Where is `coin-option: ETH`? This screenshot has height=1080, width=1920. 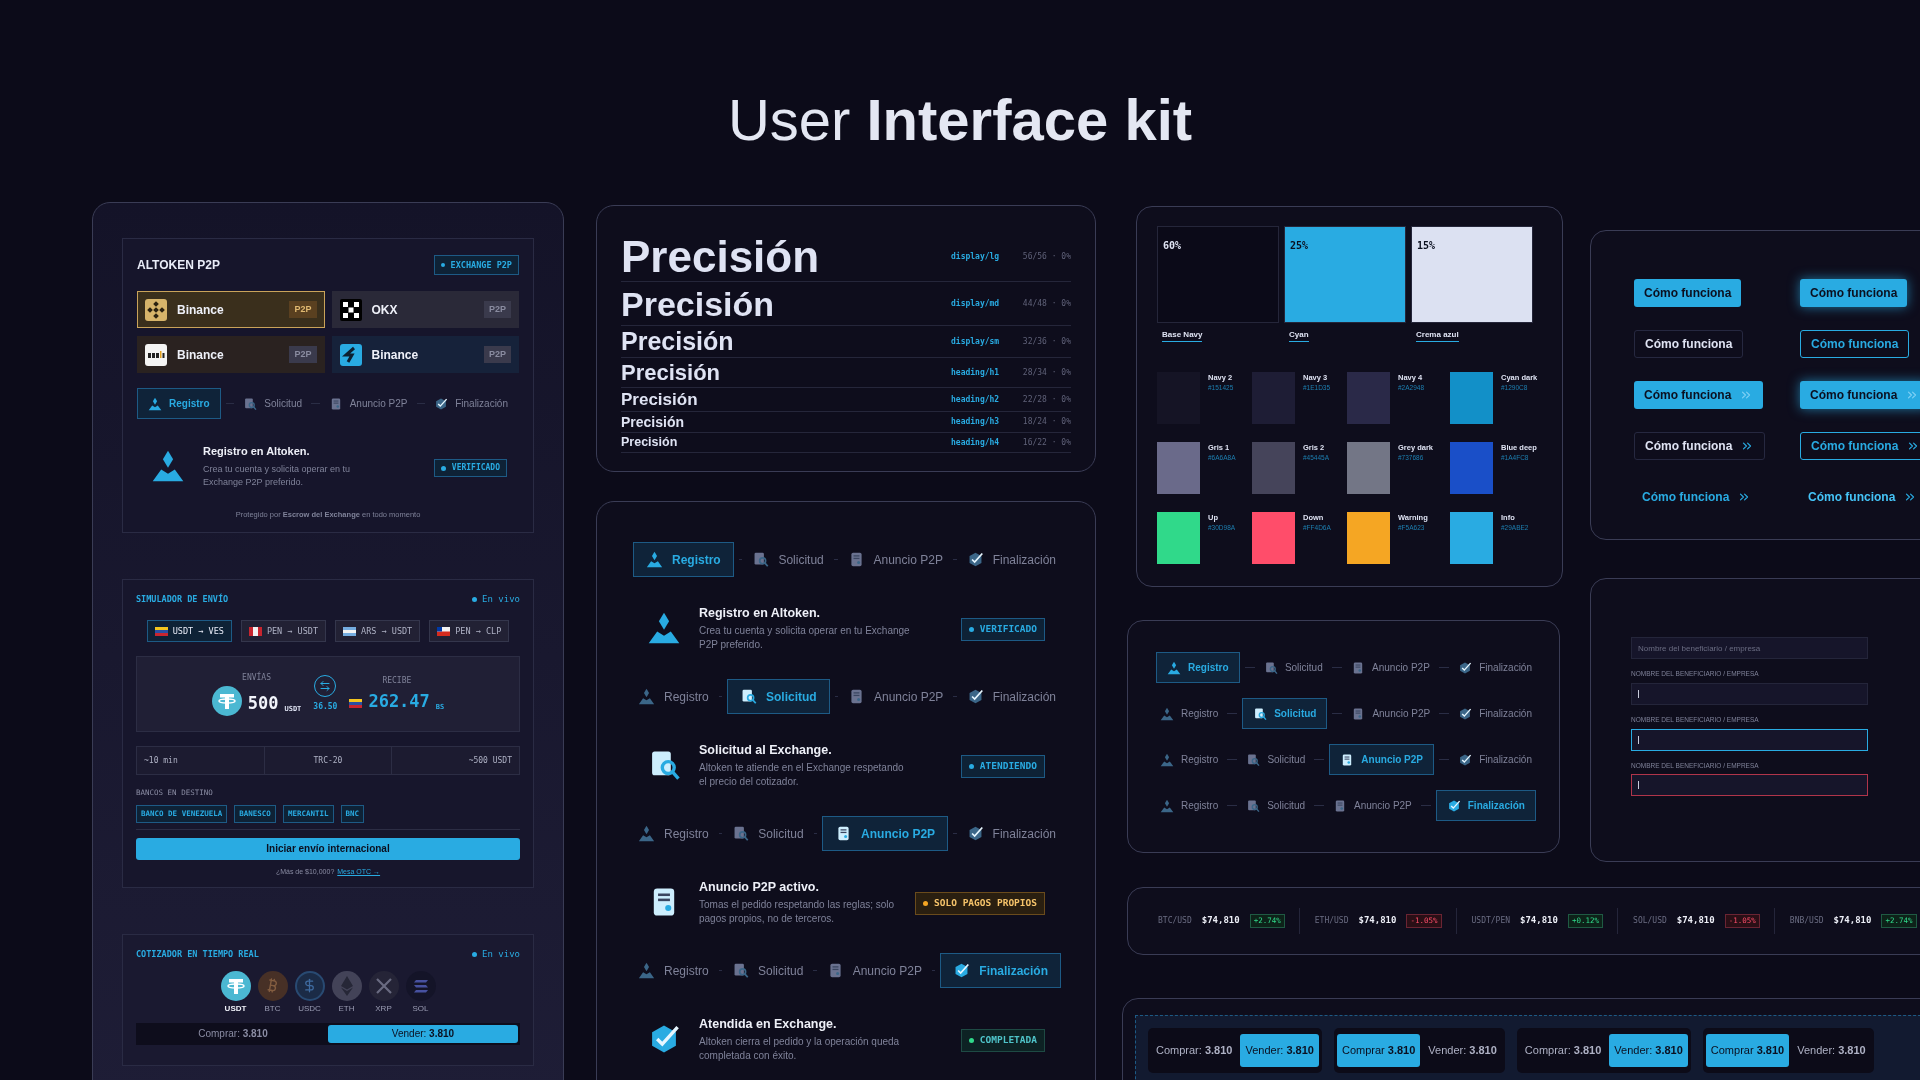
coin-option: ETH is located at coordinates (346, 992).